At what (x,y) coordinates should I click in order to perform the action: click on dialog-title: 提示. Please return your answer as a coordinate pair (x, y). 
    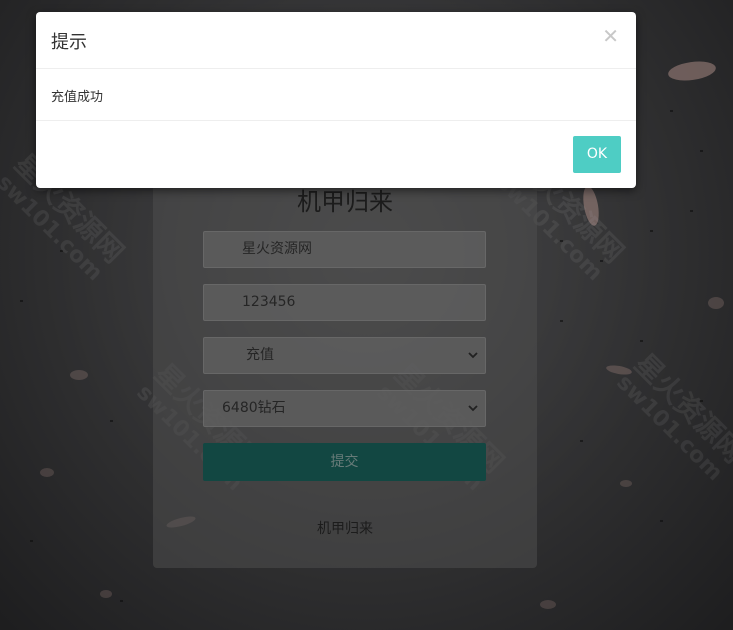
    Looking at the image, I should click on (69, 42).